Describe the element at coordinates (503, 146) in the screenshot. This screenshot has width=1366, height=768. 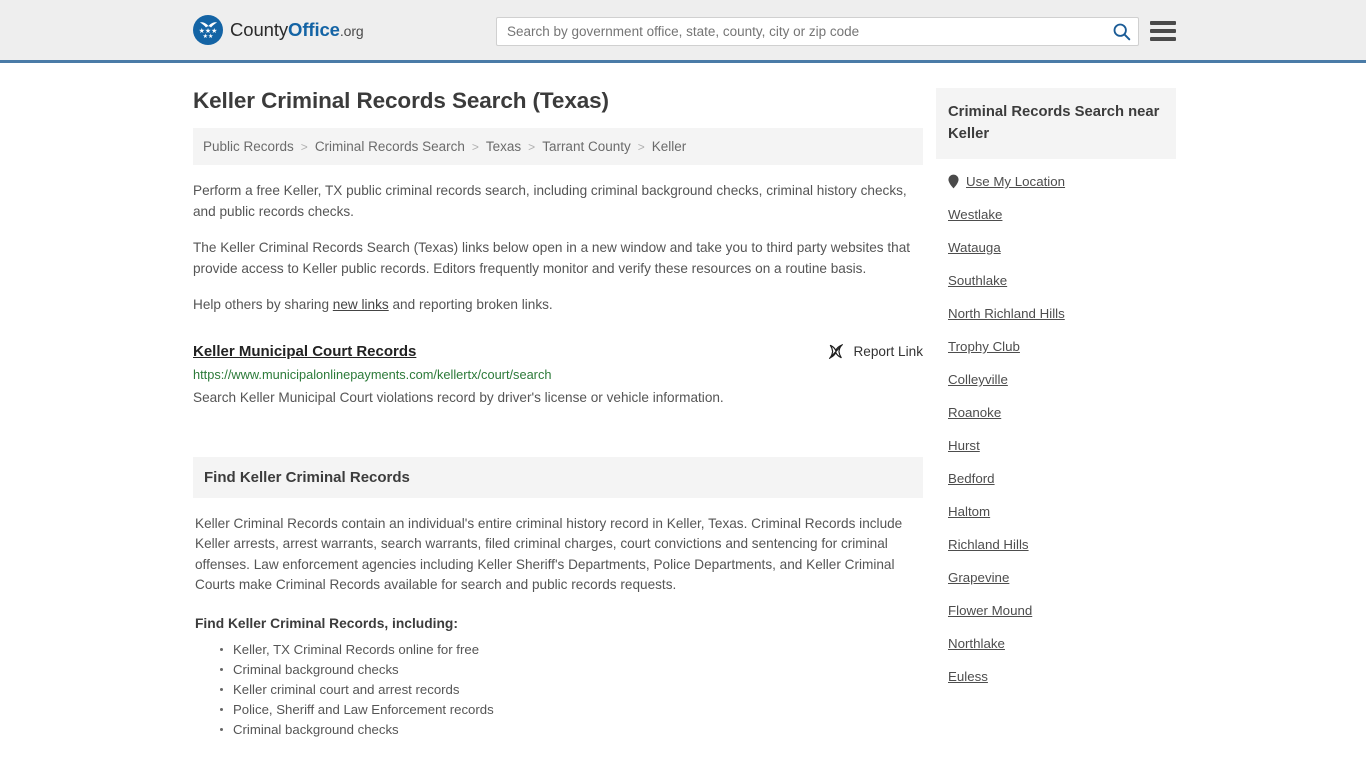
I see `breadcrumb-item-texas: Texas` at that location.